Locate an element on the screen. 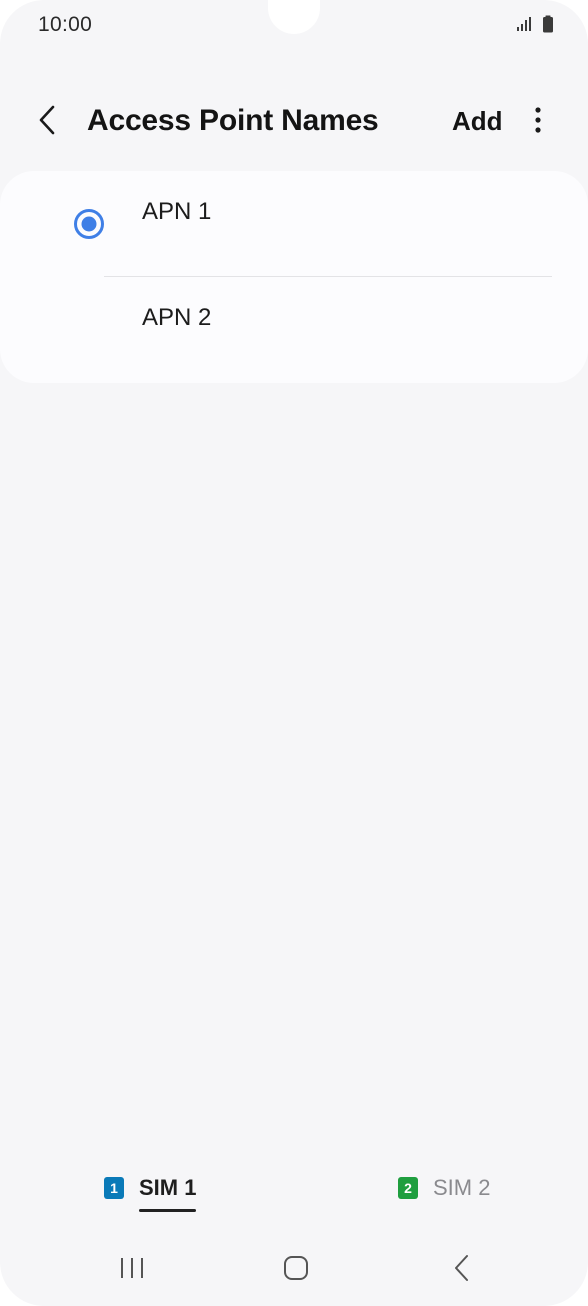 The image size is (588, 1306). tab-sim-1: 1 SIM 1 is located at coordinates (150, 1190).